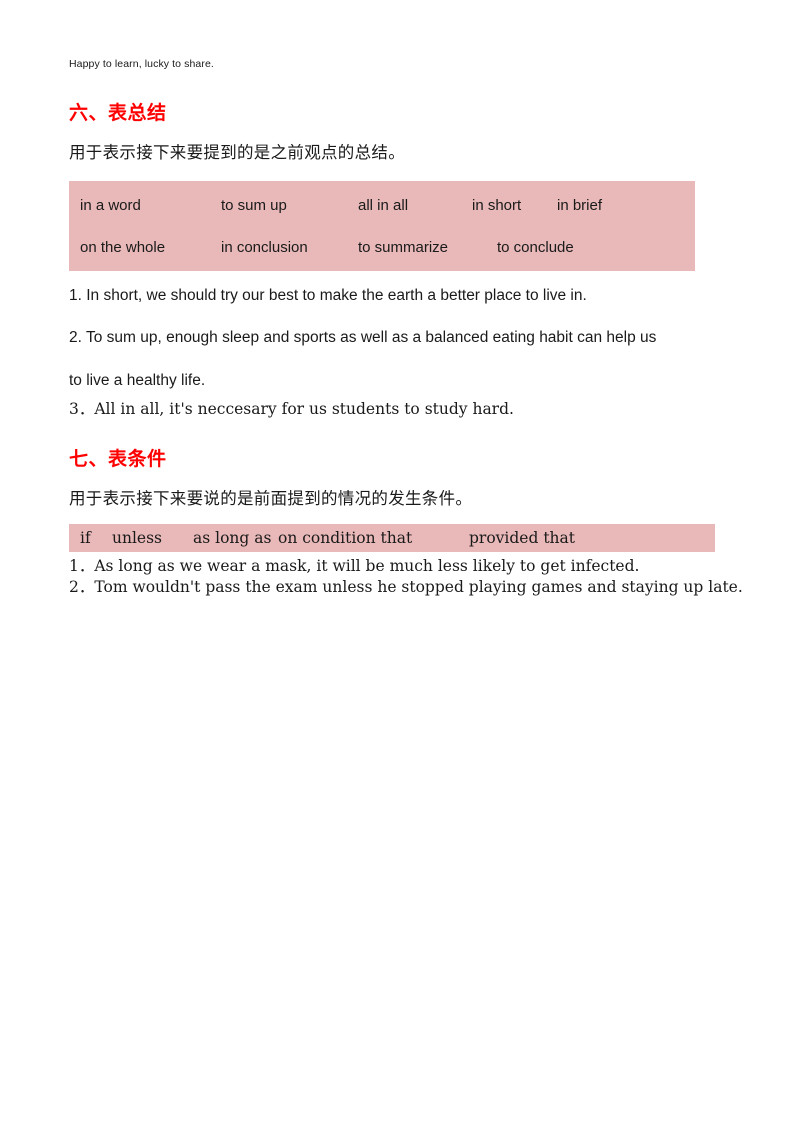  I want to click on phrase-as-long-as: as long as, so click(232, 538).